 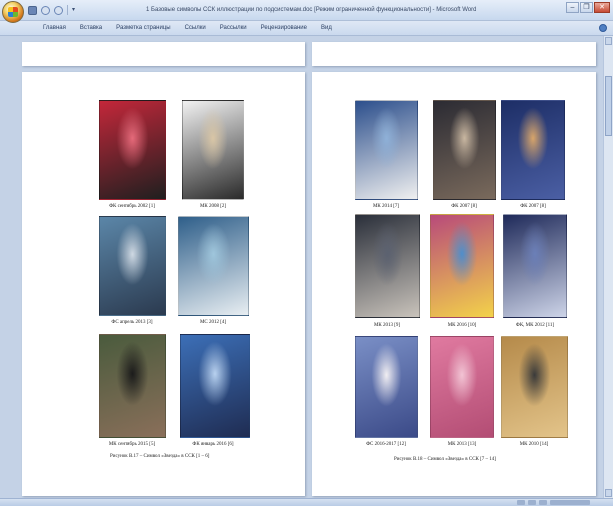 I want to click on photo-caption: ФК январь 2016 [6], so click(x=213, y=444).